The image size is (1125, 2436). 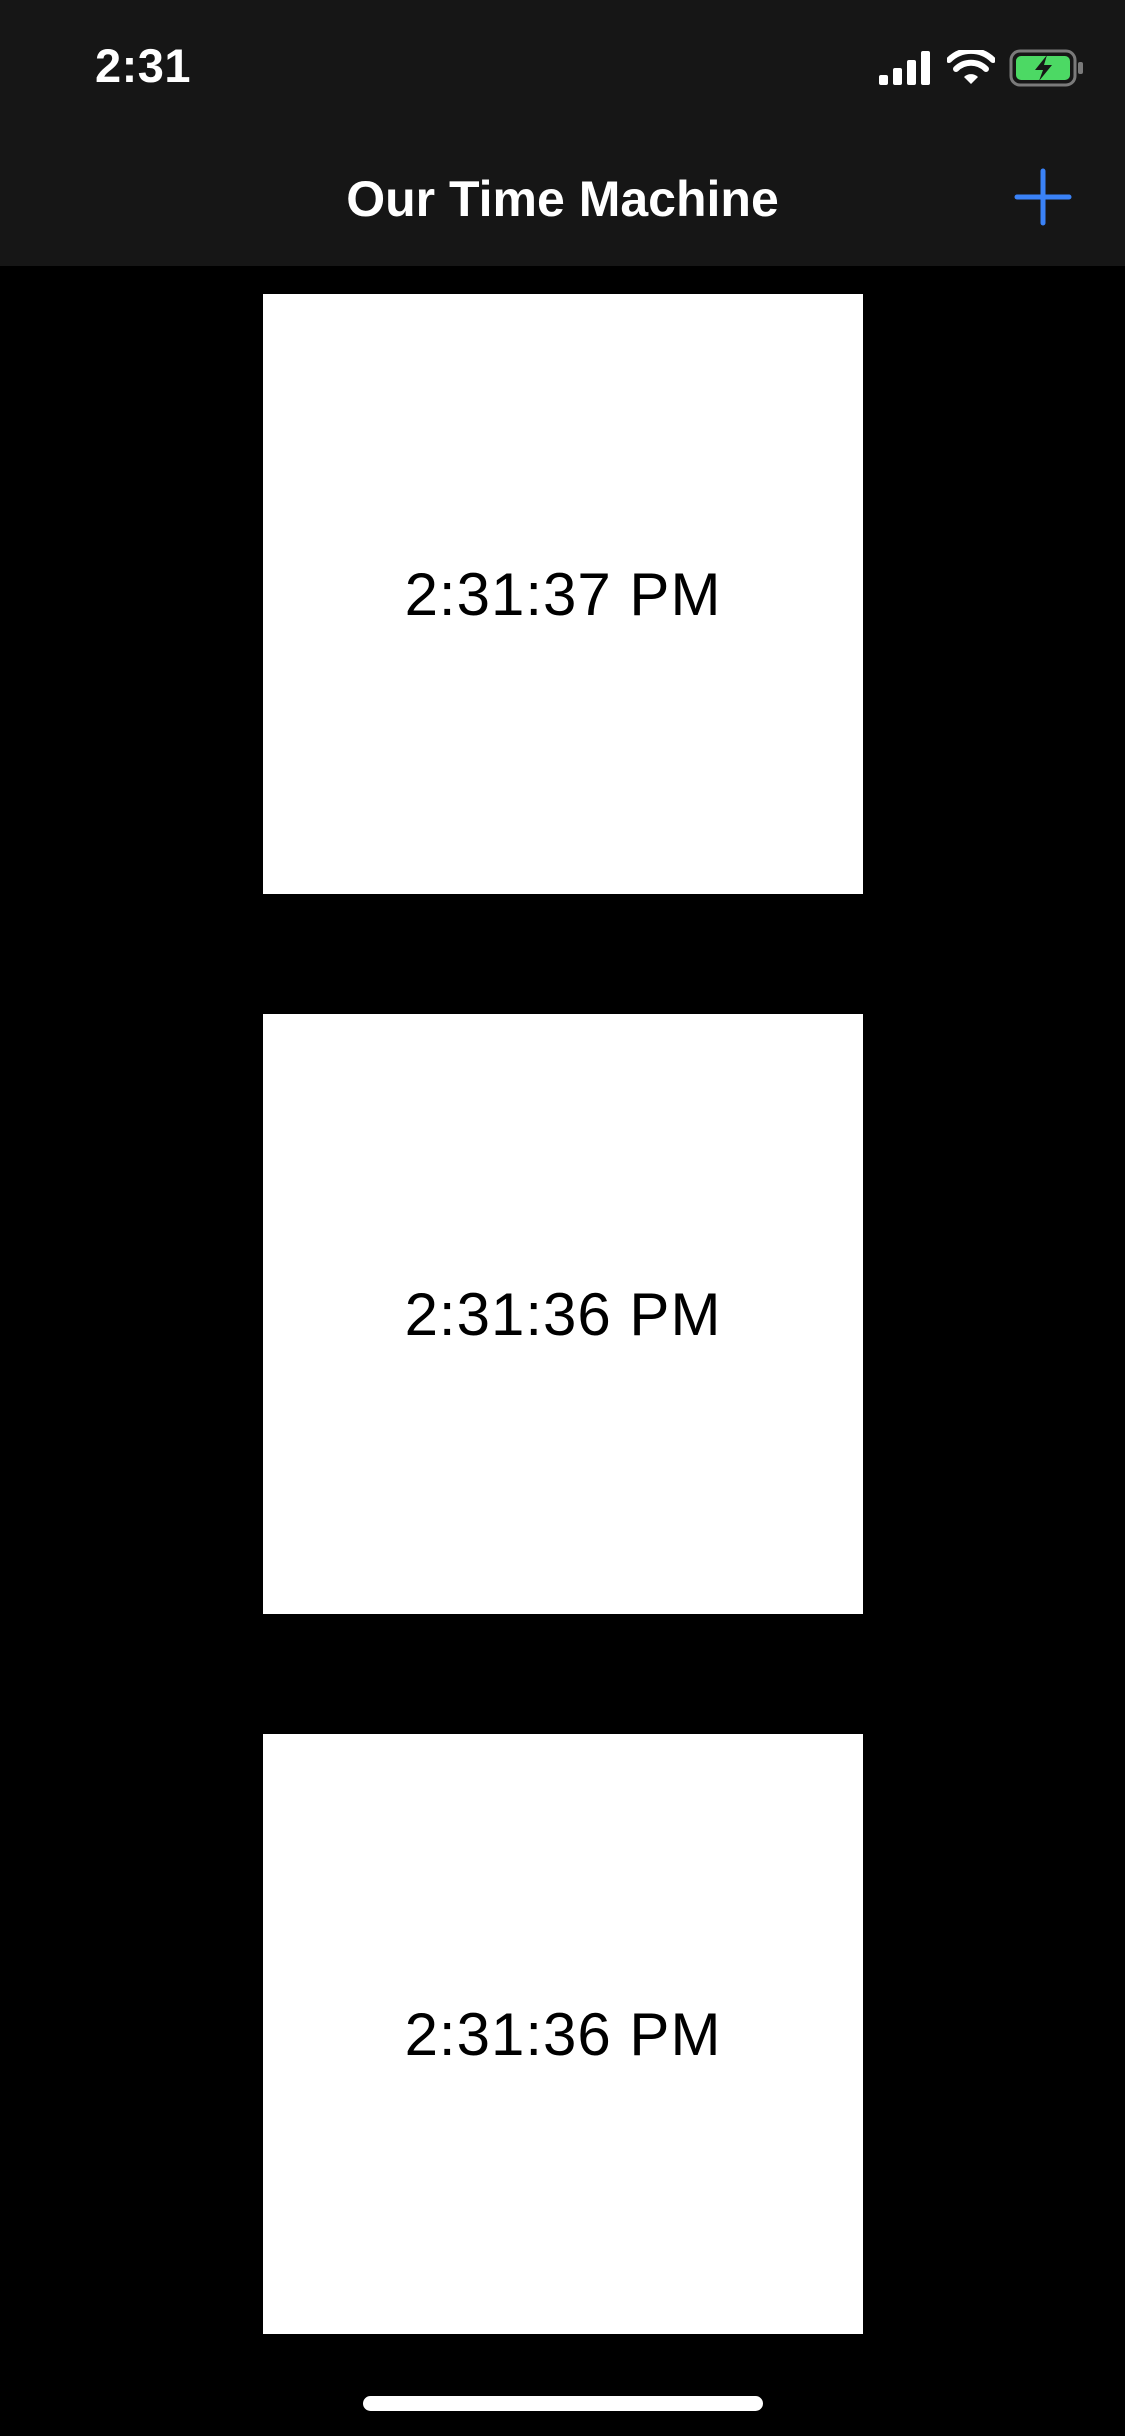 I want to click on wifi-icon, so click(x=971, y=69).